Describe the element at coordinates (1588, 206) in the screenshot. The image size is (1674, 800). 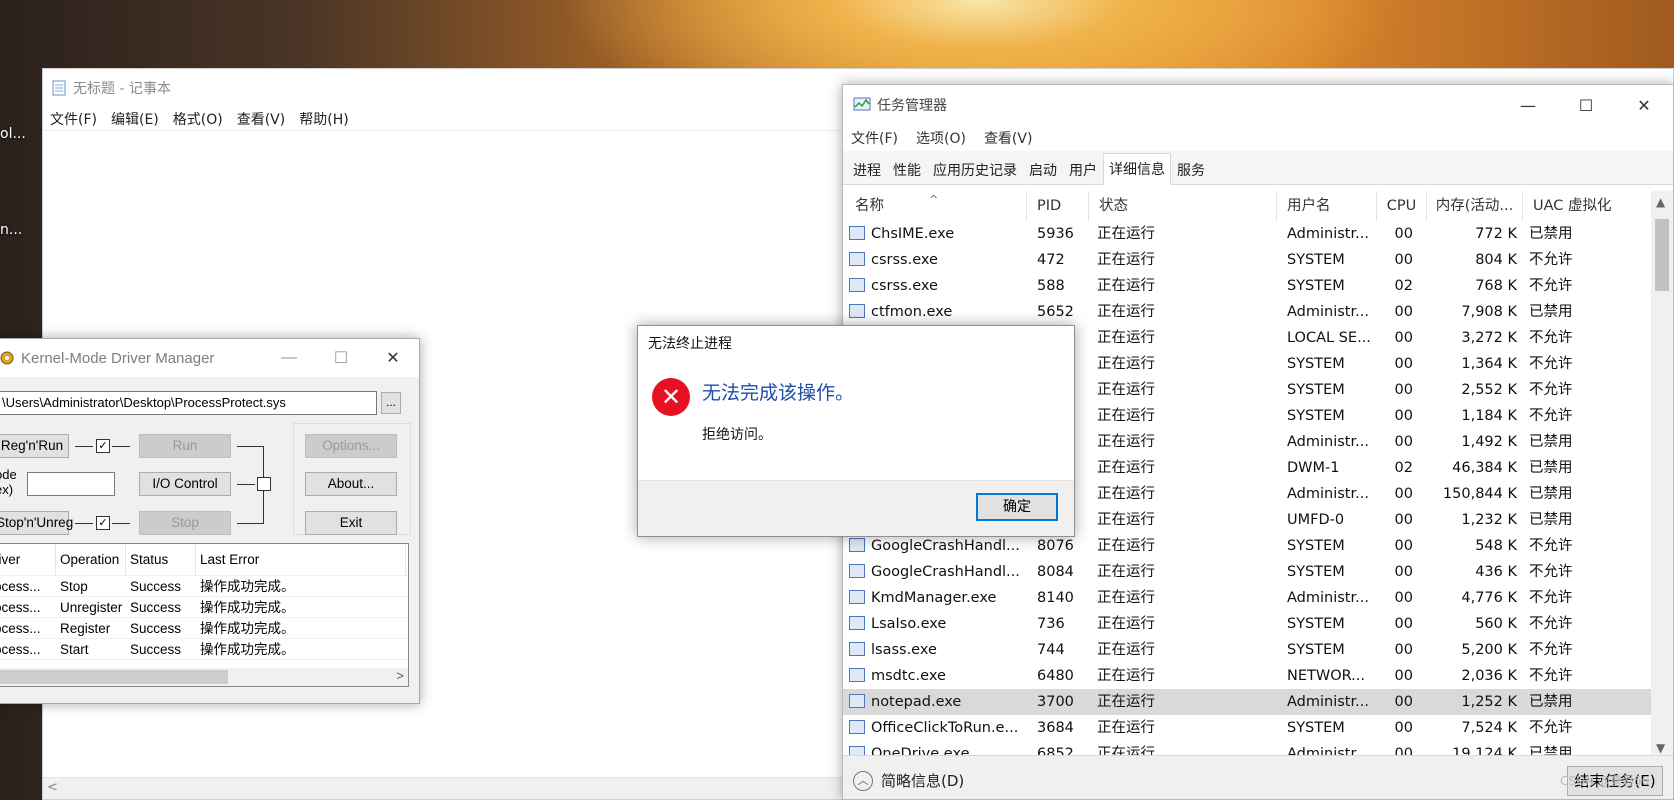
I see `column-header-uac: UAC 虚拟化` at that location.